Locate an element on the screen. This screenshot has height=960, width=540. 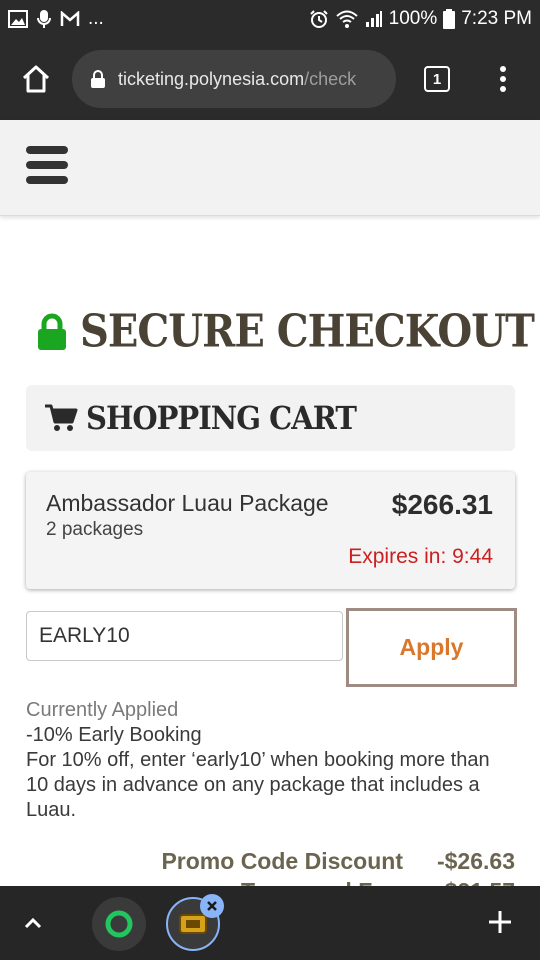
expand-button is located at coordinates (33, 925).